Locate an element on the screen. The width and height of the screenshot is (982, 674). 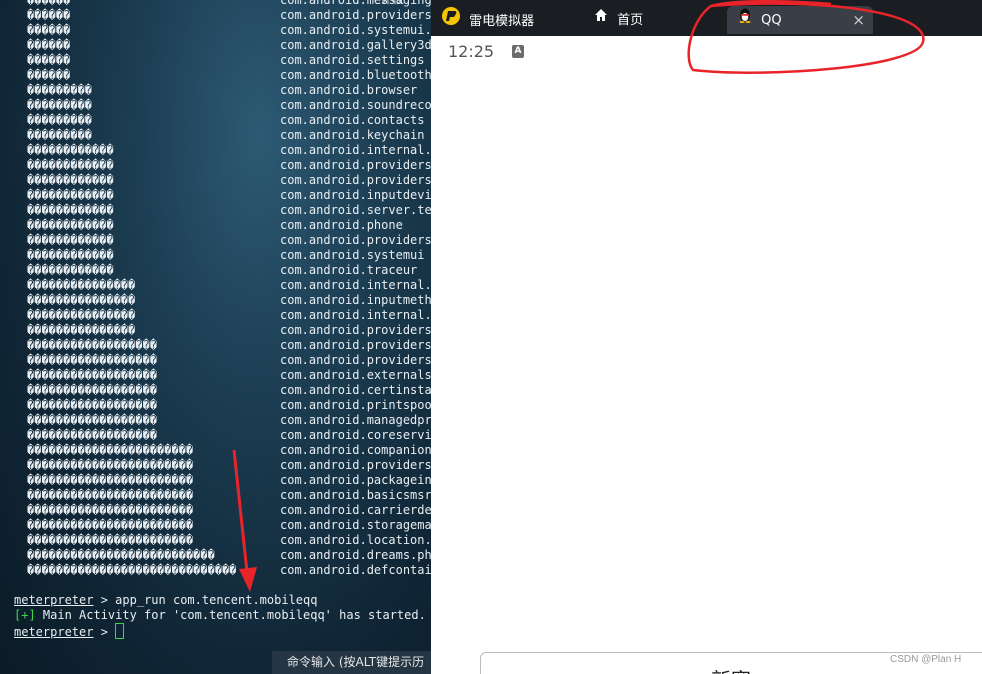
qq-penguin-icon is located at coordinates (745, 20).